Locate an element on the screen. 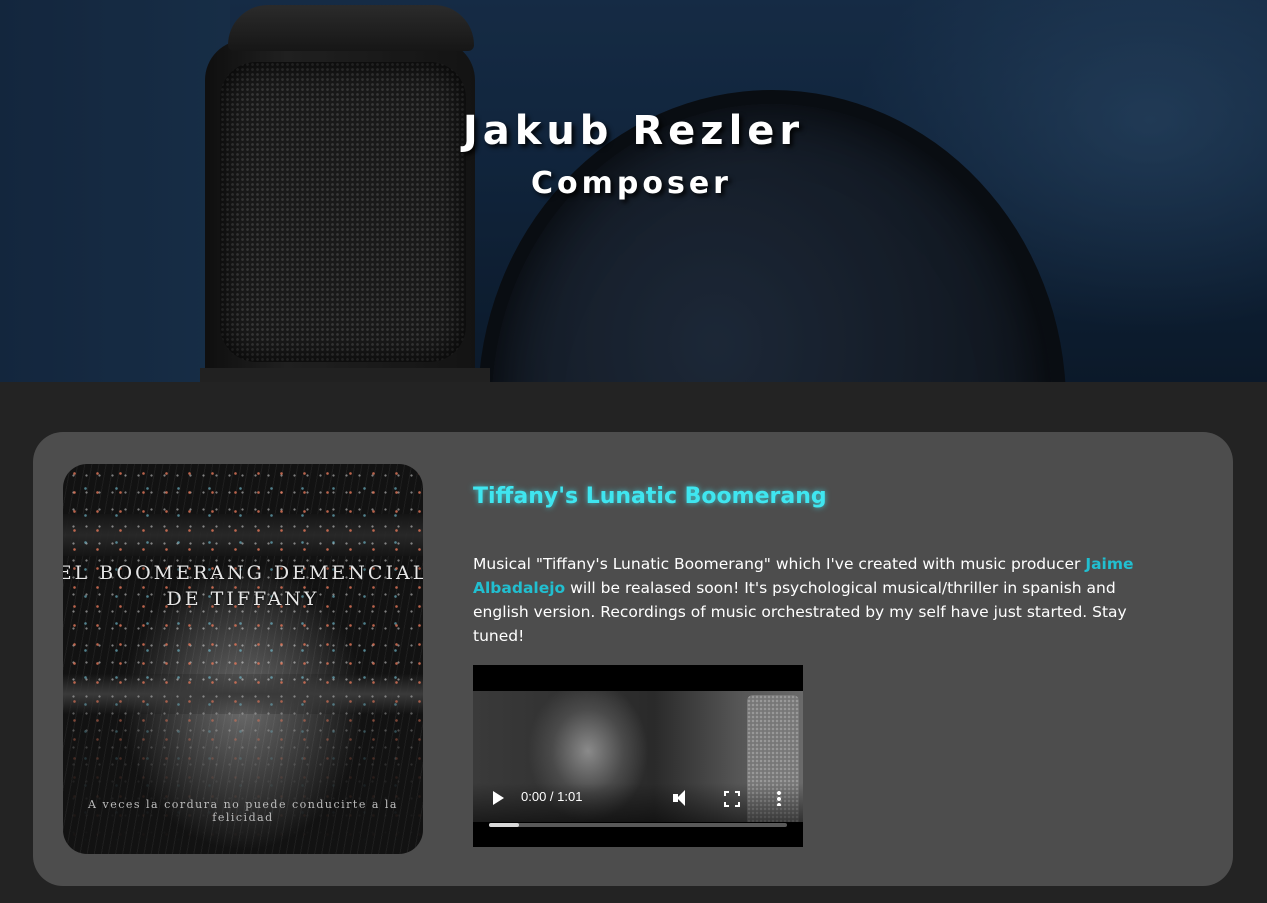 Image resolution: width=1267 pixels, height=903 pixels. video-buffered-fill is located at coordinates (504, 825).